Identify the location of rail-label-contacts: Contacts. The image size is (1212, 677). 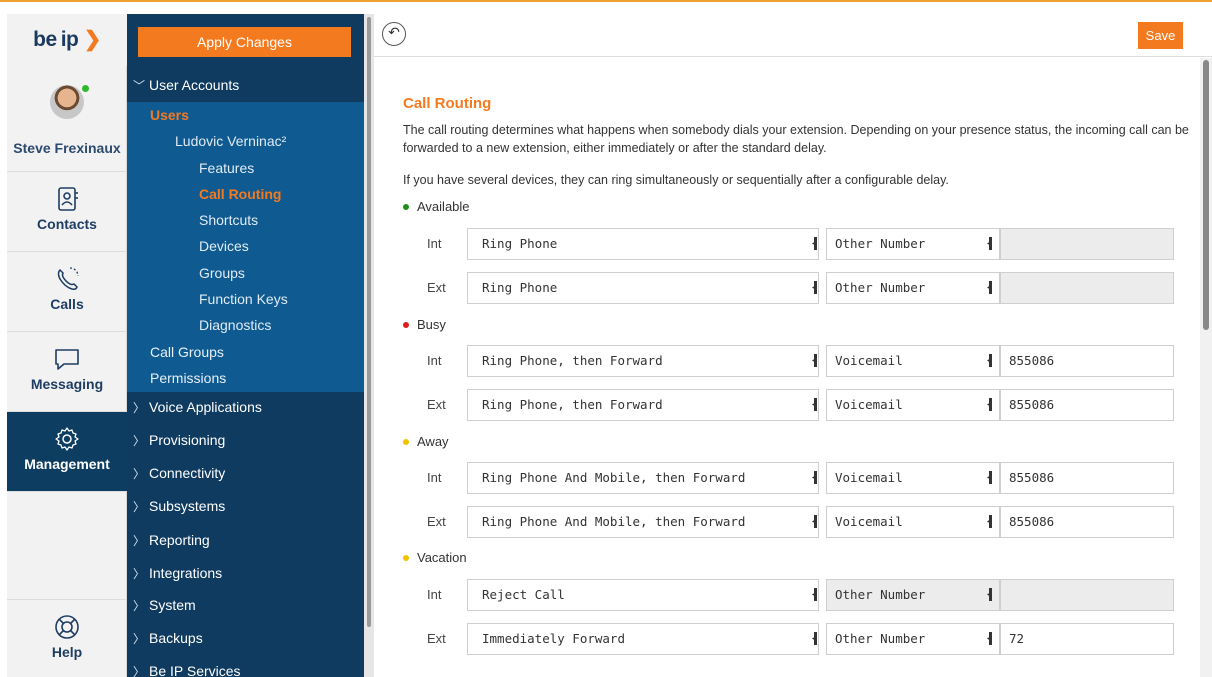
(67, 224).